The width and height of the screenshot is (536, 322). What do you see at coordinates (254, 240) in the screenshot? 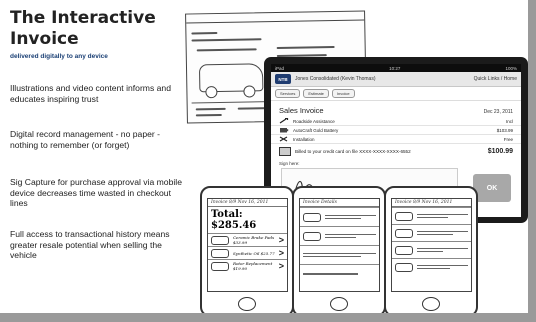
I see `row-text: Ceramic Brake Pads $33.99` at bounding box center [254, 240].